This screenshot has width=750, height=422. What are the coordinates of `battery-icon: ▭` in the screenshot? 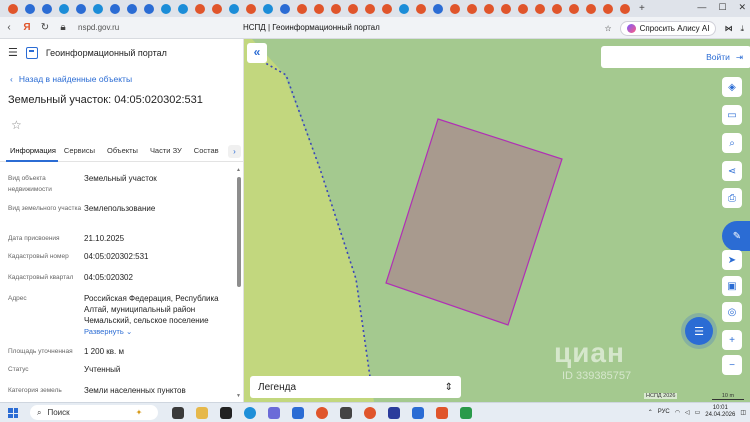 It's located at (698, 412).